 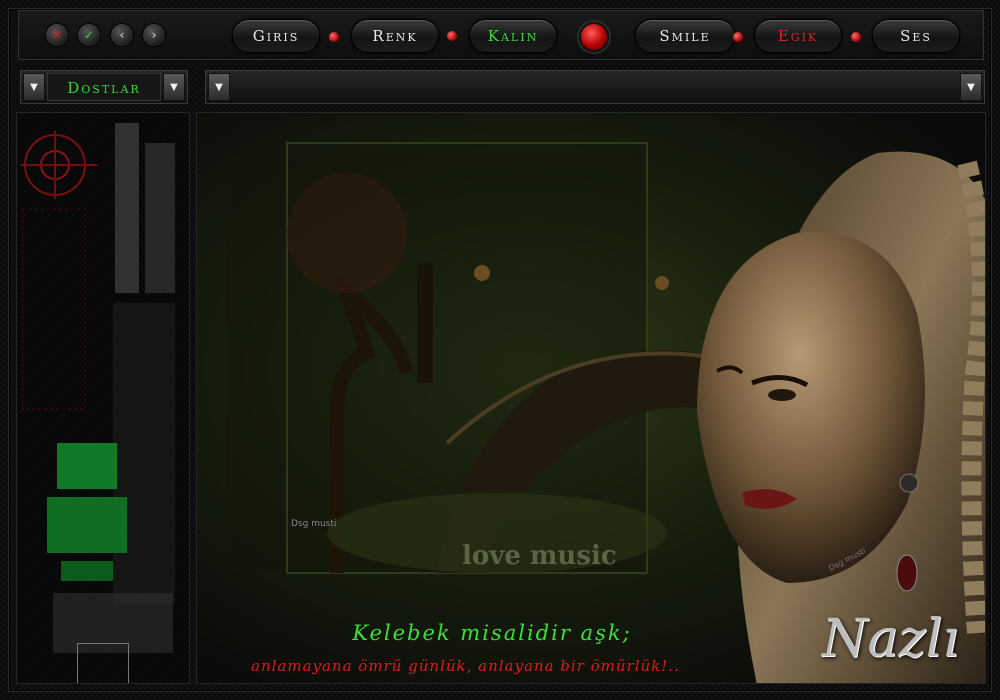 I want to click on forward-button: ›, so click(x=154, y=35).